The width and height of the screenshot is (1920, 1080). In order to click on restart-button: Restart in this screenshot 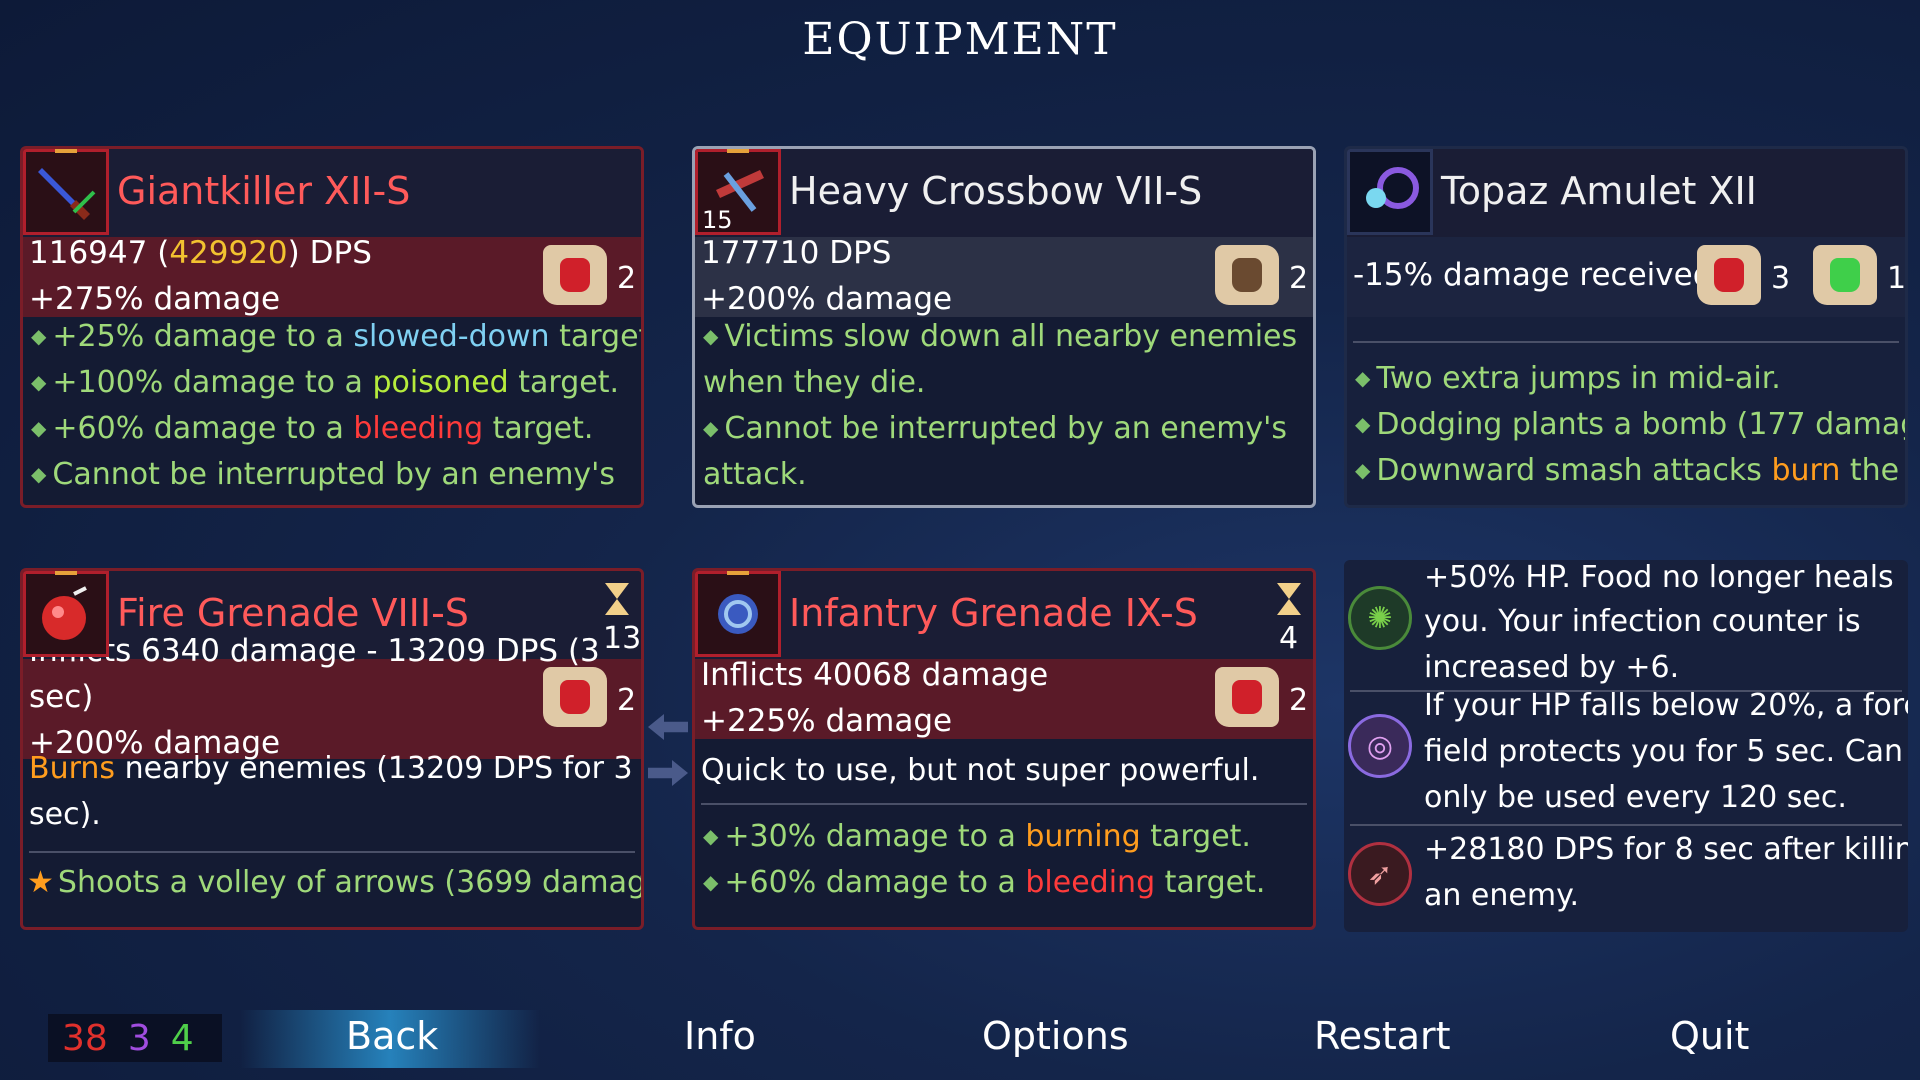, I will do `click(1382, 1036)`.